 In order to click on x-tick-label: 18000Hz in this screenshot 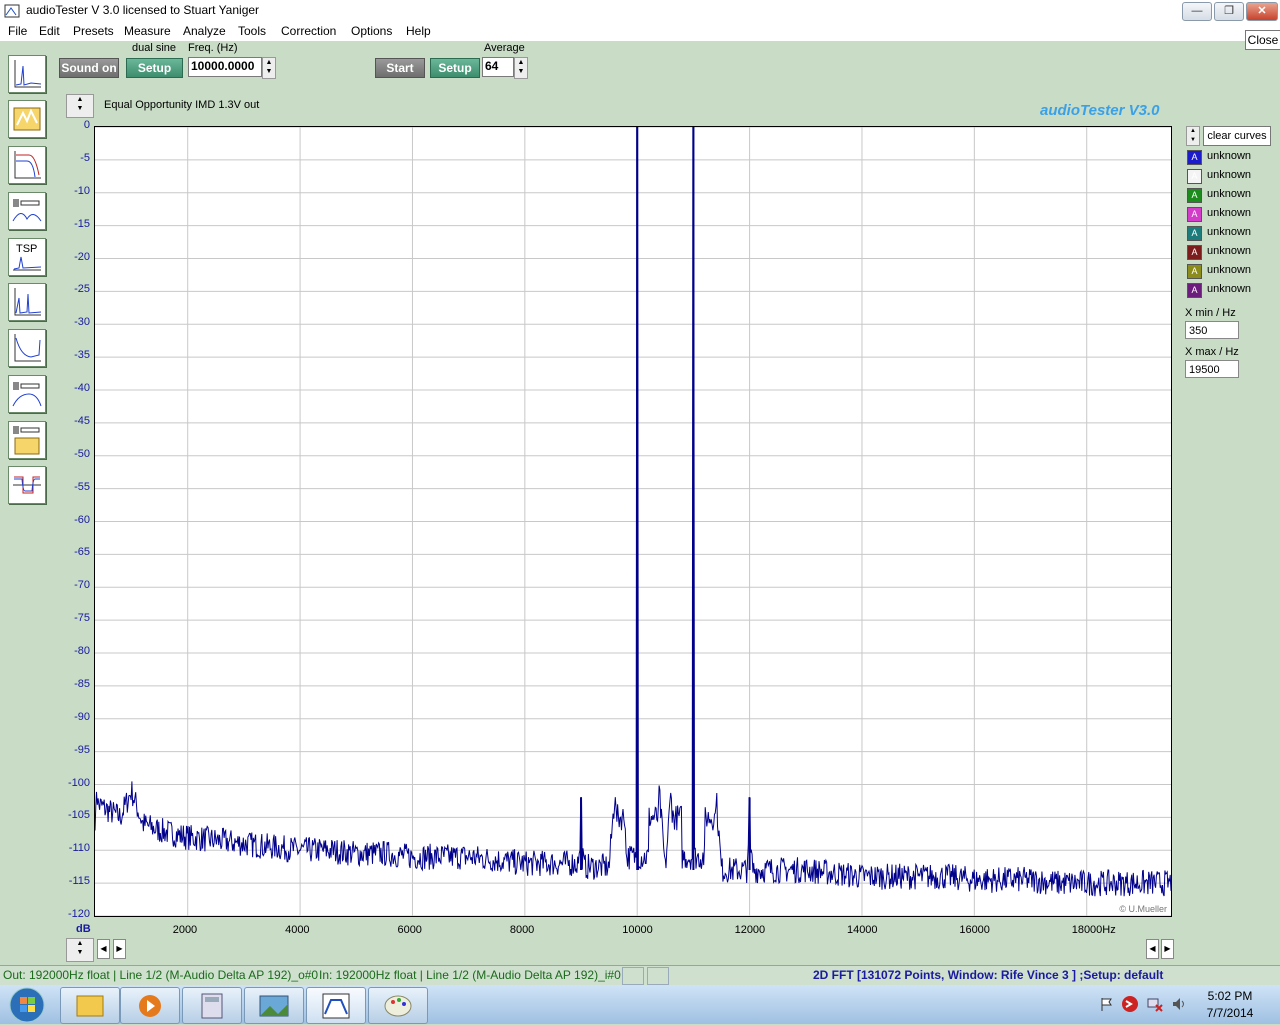, I will do `click(1093, 930)`.